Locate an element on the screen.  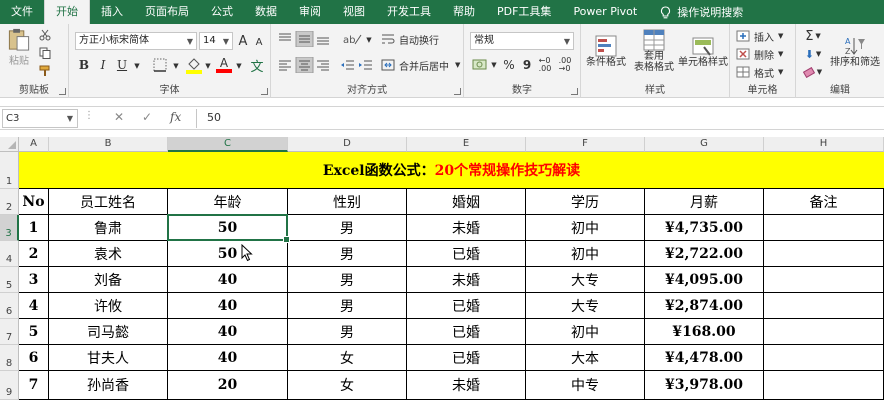
insert-function-button: fx is located at coordinates (175, 117).